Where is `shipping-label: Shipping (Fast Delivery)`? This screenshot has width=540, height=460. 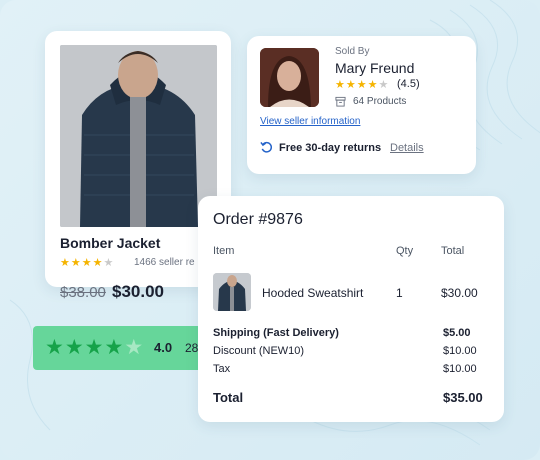
shipping-label: Shipping (Fast Delivery) is located at coordinates (276, 333).